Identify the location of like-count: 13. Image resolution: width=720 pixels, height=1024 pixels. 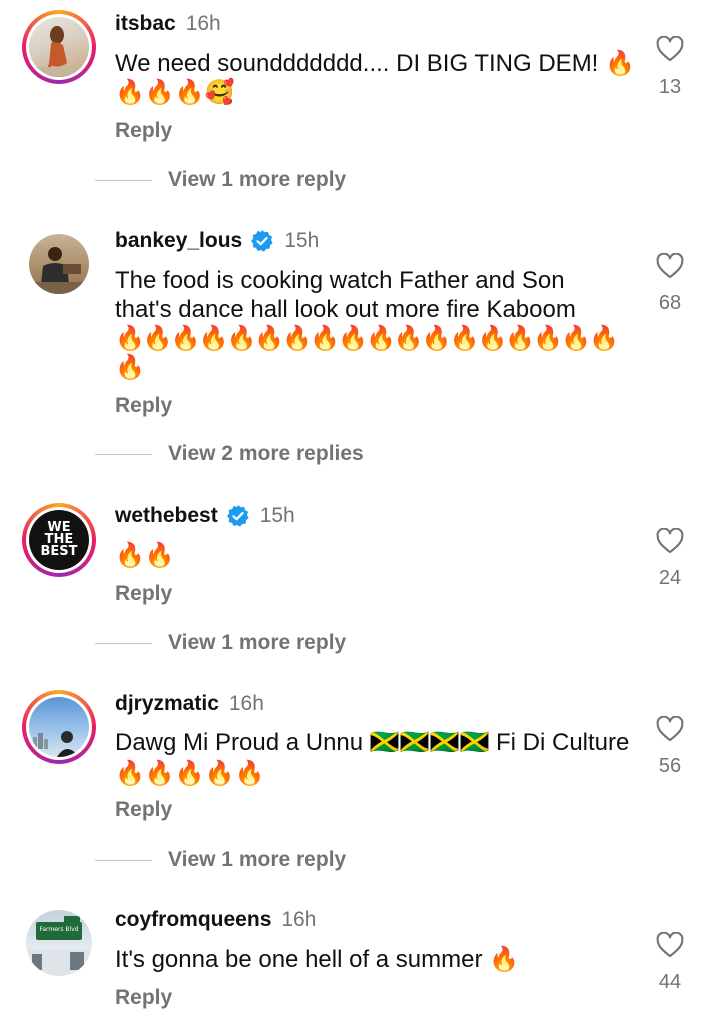
(670, 87).